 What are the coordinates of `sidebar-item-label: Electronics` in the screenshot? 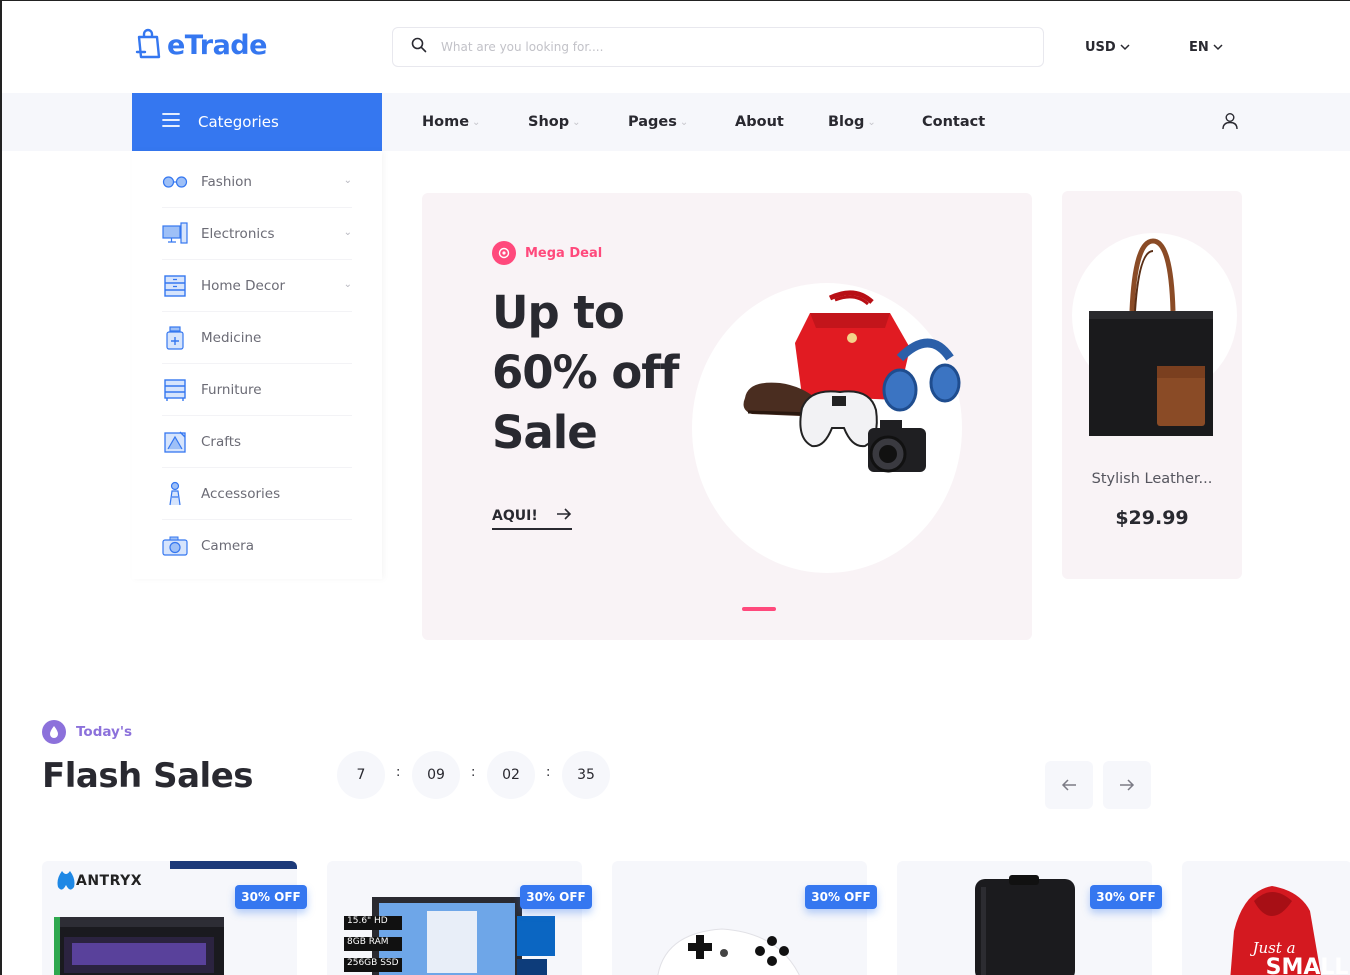 It's located at (238, 233).